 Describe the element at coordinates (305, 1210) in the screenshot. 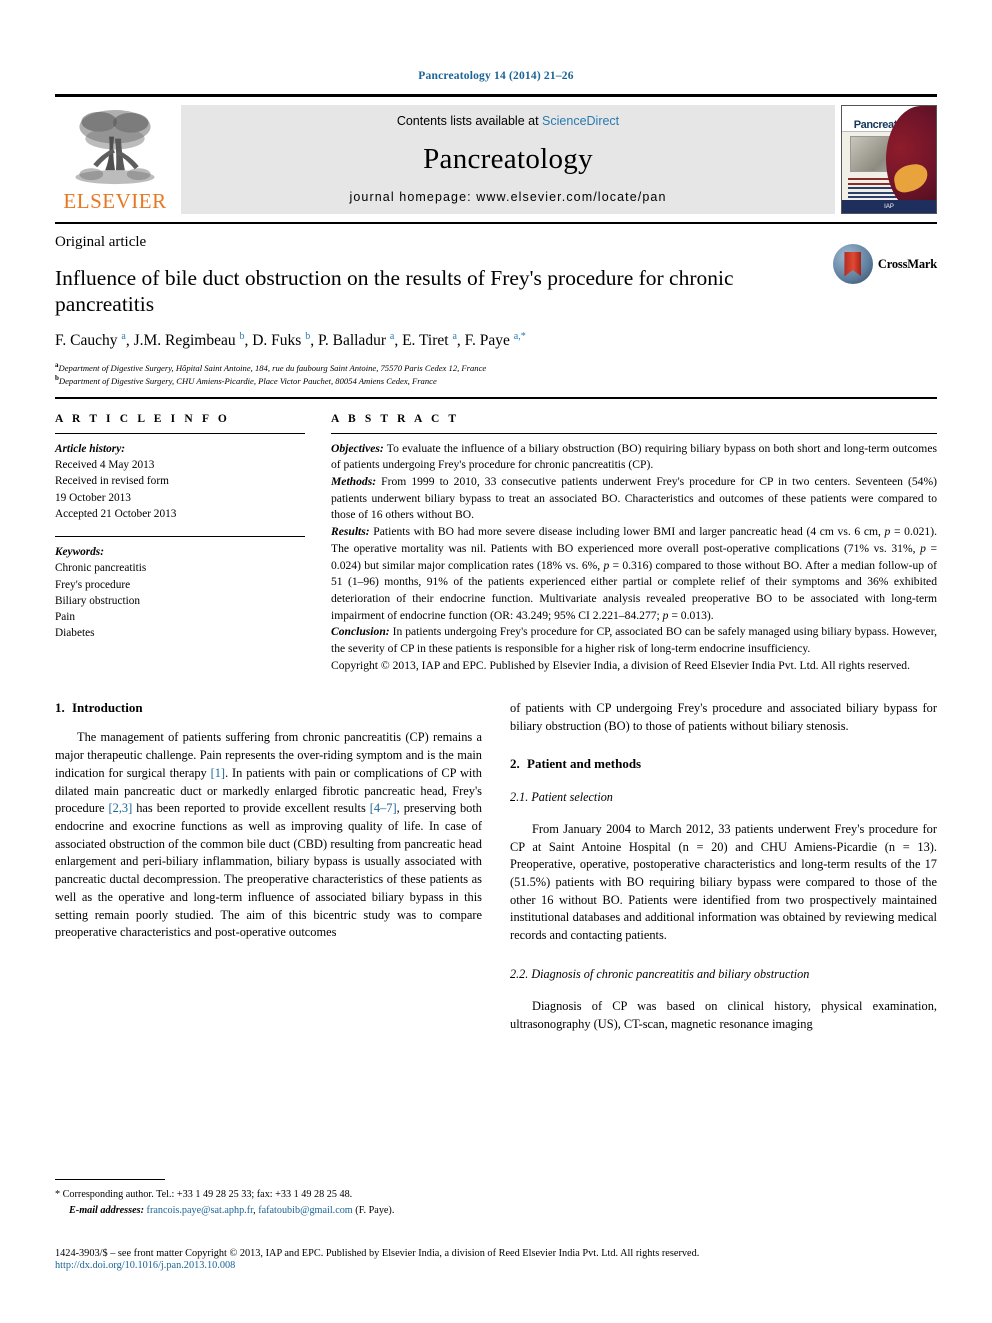

I see `email-link-2: fafatoubib@gmail.com` at that location.